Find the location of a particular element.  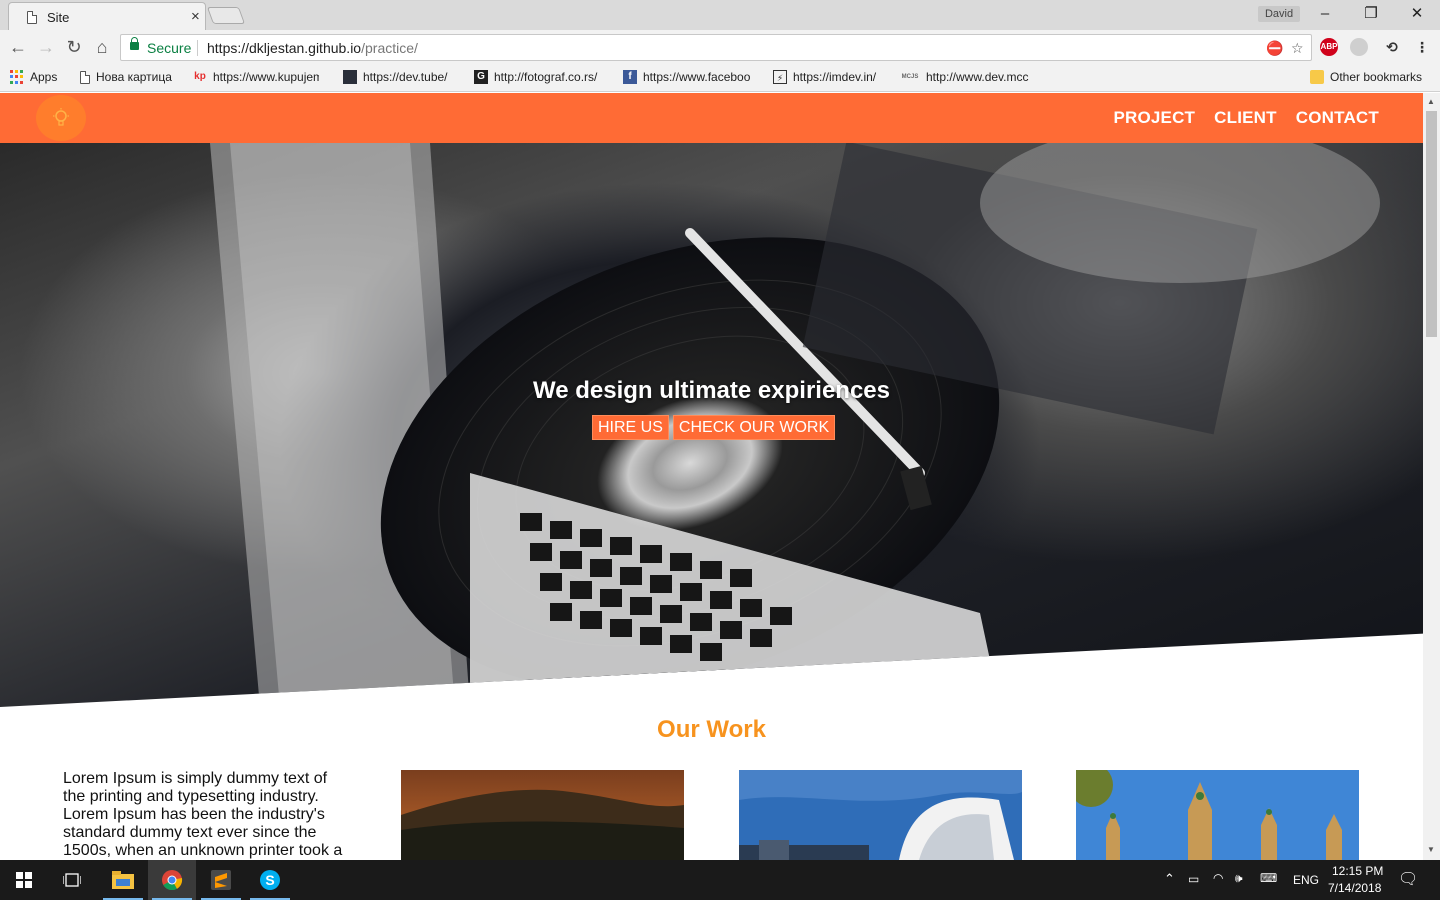

skype-icon: S is located at coordinates (270, 880).